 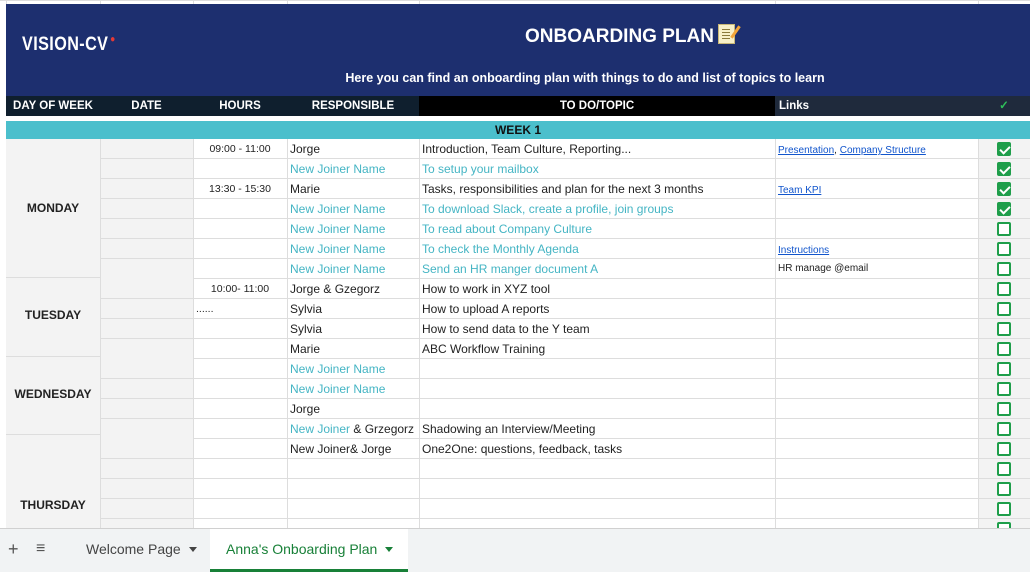 I want to click on responsible-name-b: & Grzegorz, so click(x=382, y=429).